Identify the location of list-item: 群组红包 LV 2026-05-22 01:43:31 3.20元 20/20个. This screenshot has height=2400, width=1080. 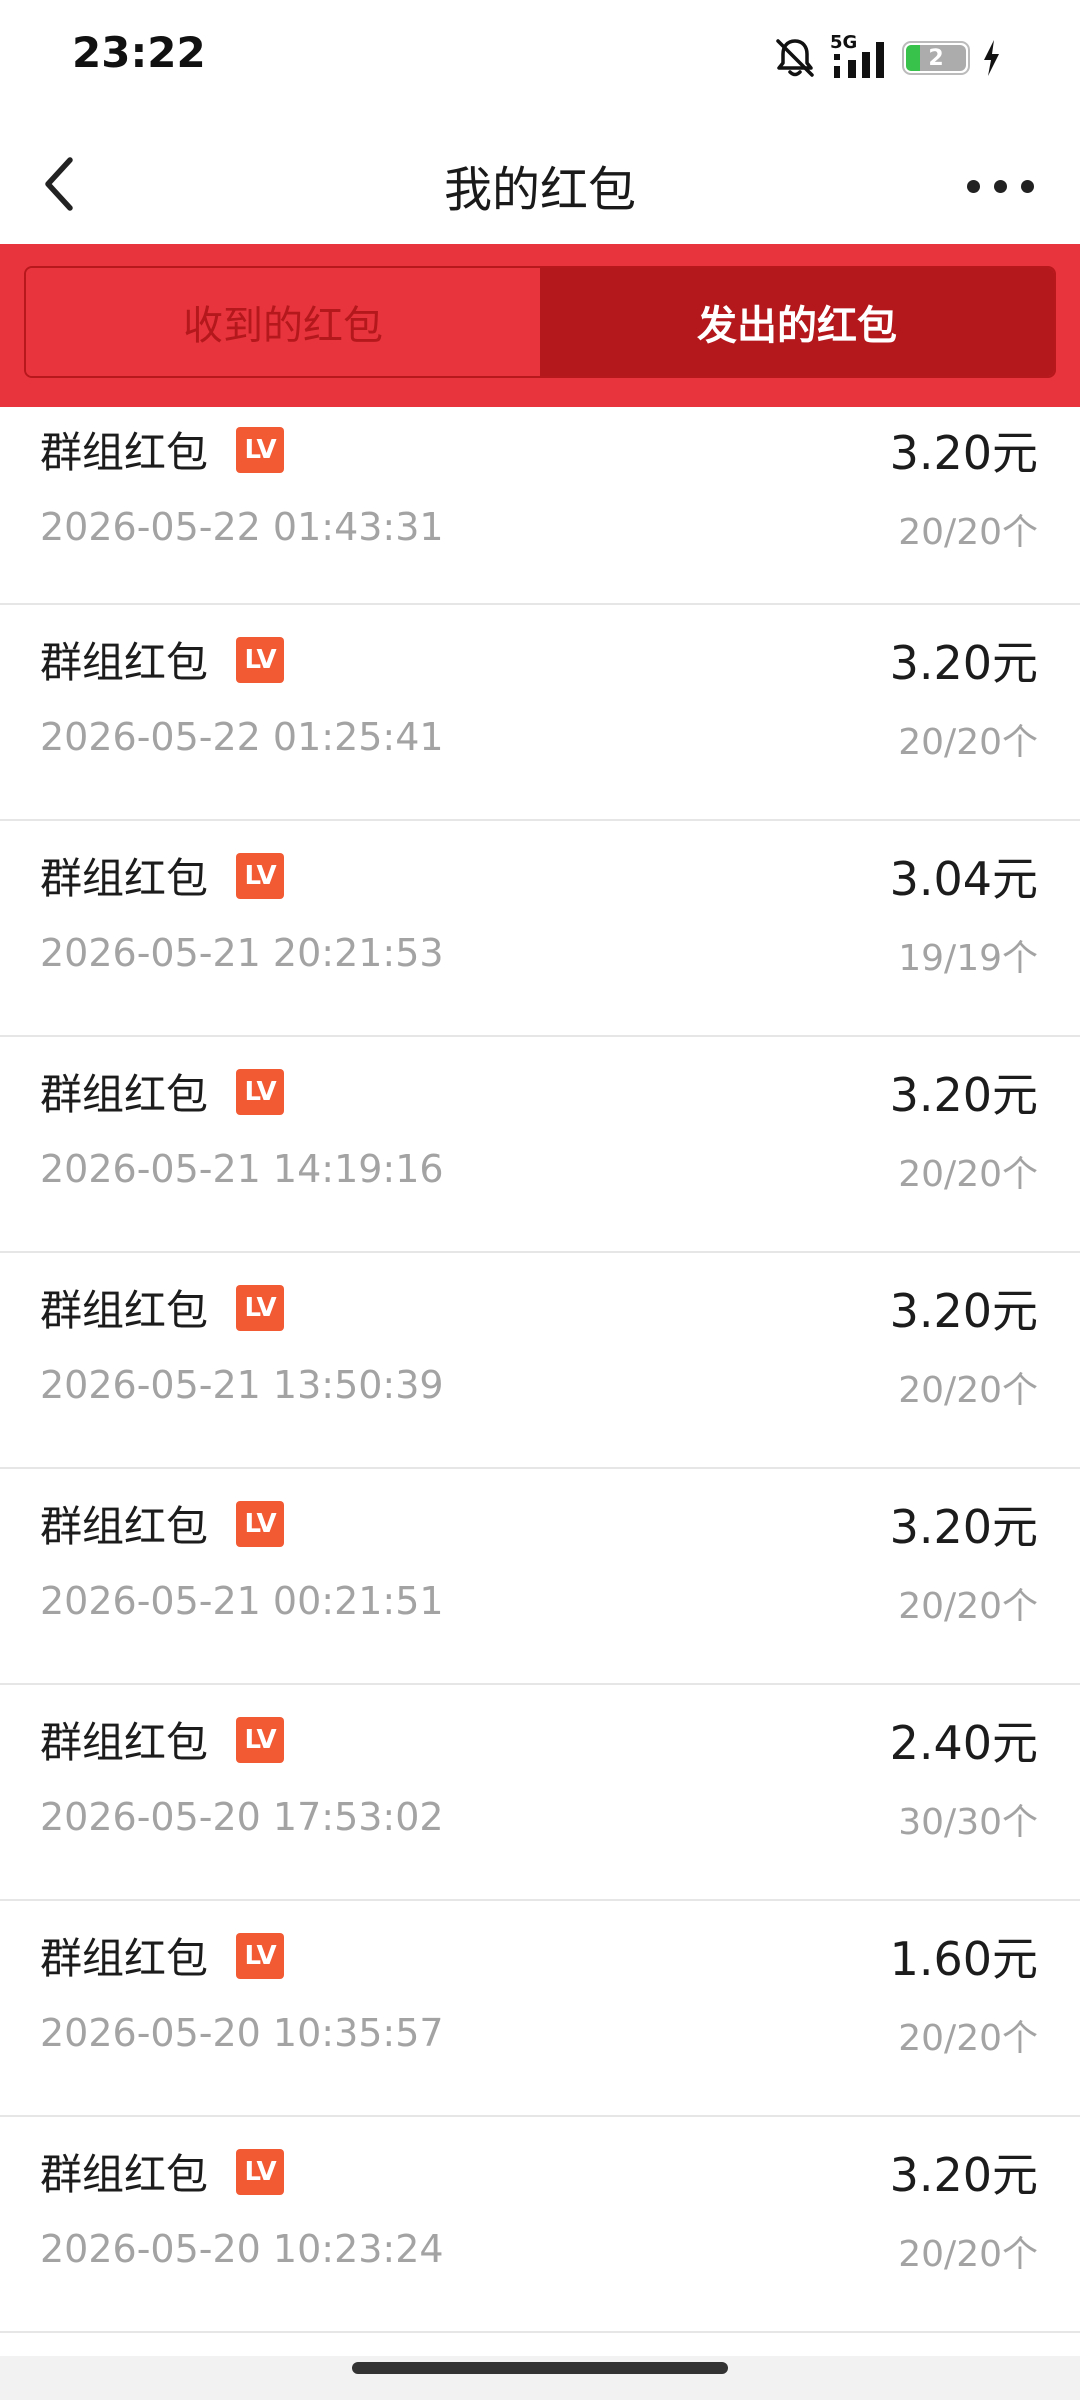
(540, 506).